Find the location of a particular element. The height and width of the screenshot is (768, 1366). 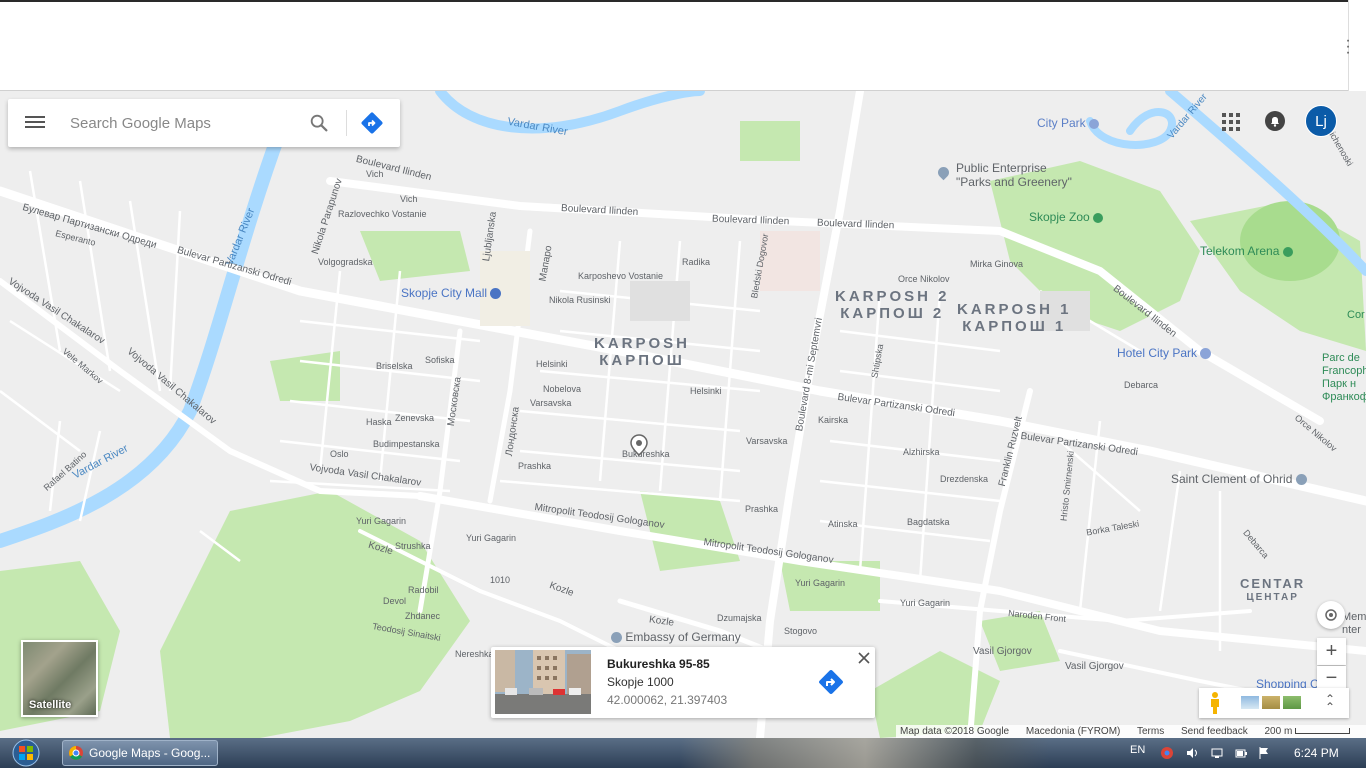

window-edge is located at coordinates (674, 1).